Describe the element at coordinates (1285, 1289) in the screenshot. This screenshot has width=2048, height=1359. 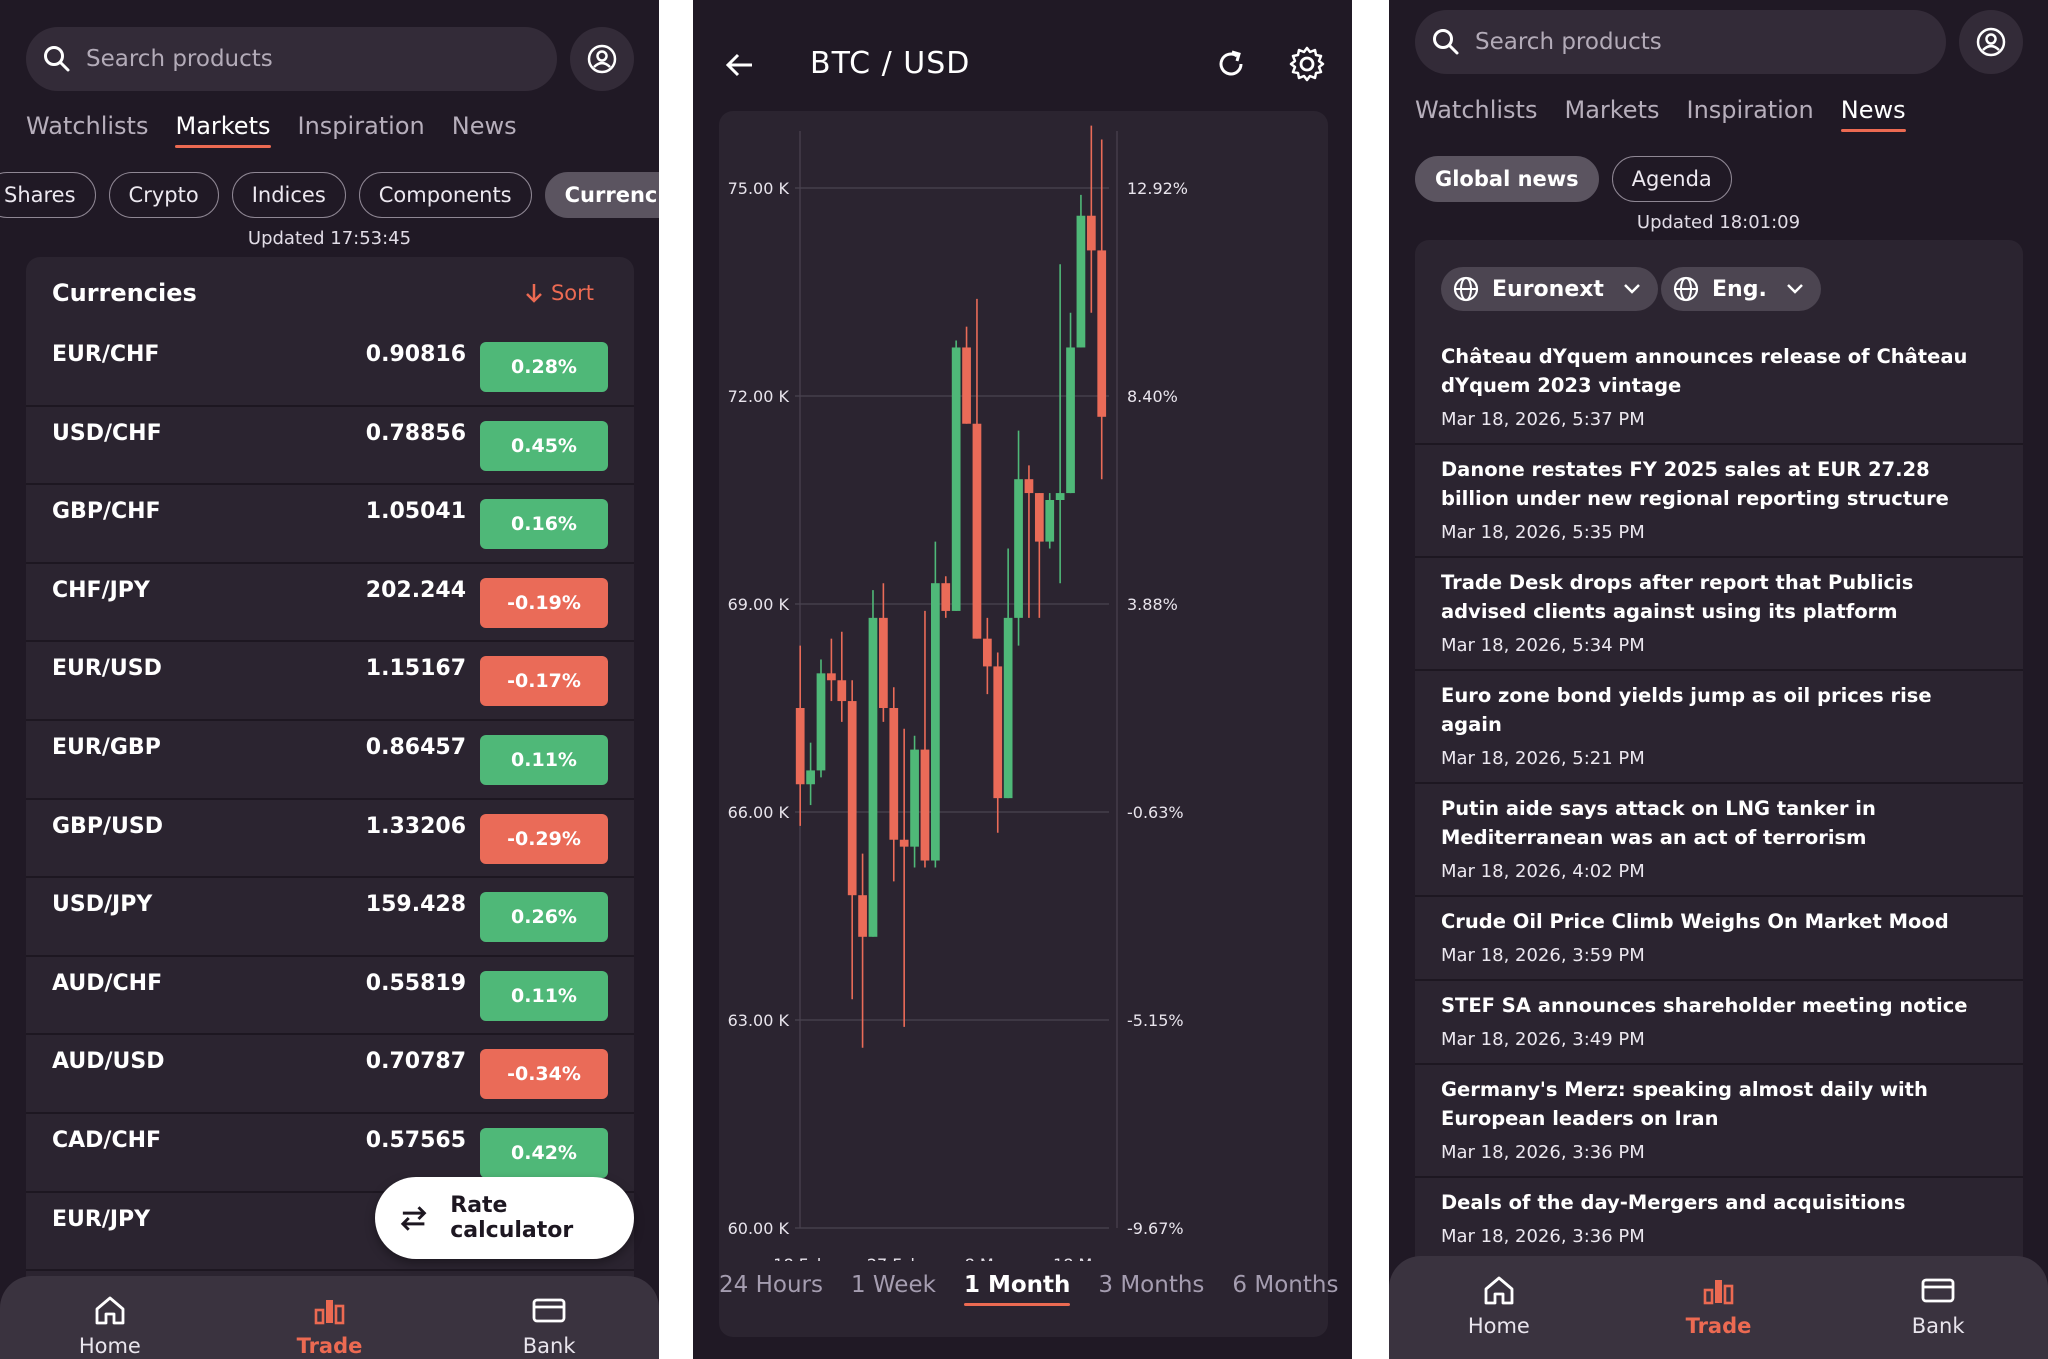
I see `range-6-months: 6 Months` at that location.